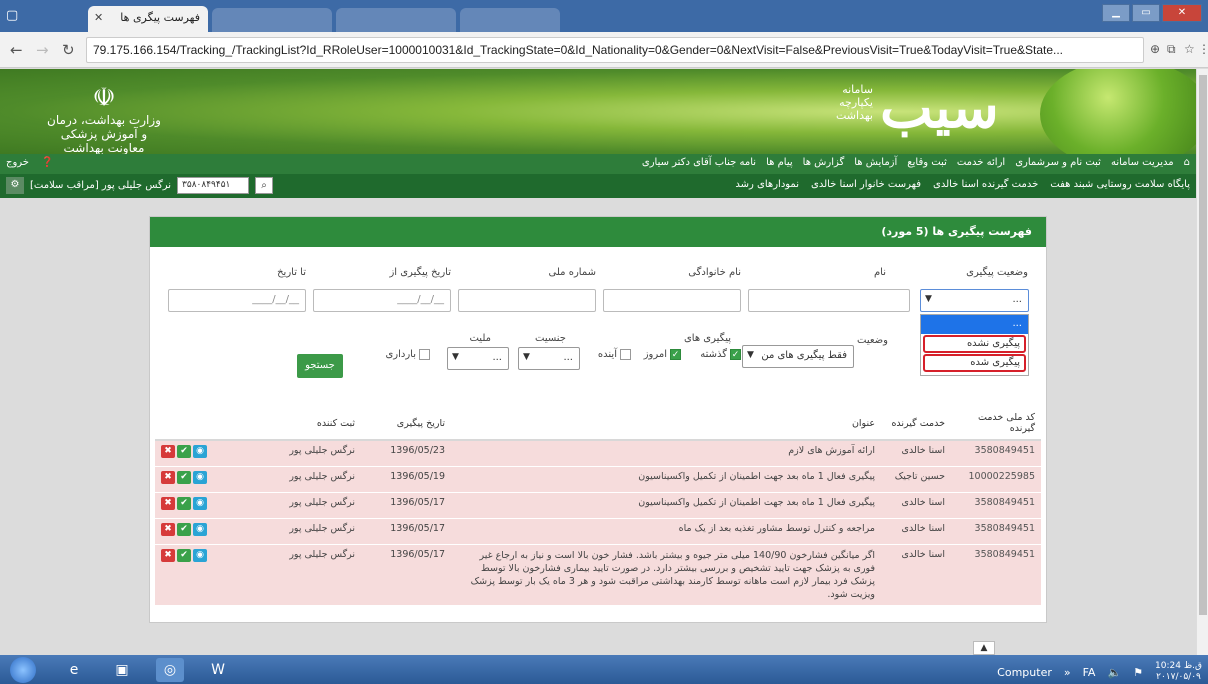  I want to click on name-input, so click(829, 300).